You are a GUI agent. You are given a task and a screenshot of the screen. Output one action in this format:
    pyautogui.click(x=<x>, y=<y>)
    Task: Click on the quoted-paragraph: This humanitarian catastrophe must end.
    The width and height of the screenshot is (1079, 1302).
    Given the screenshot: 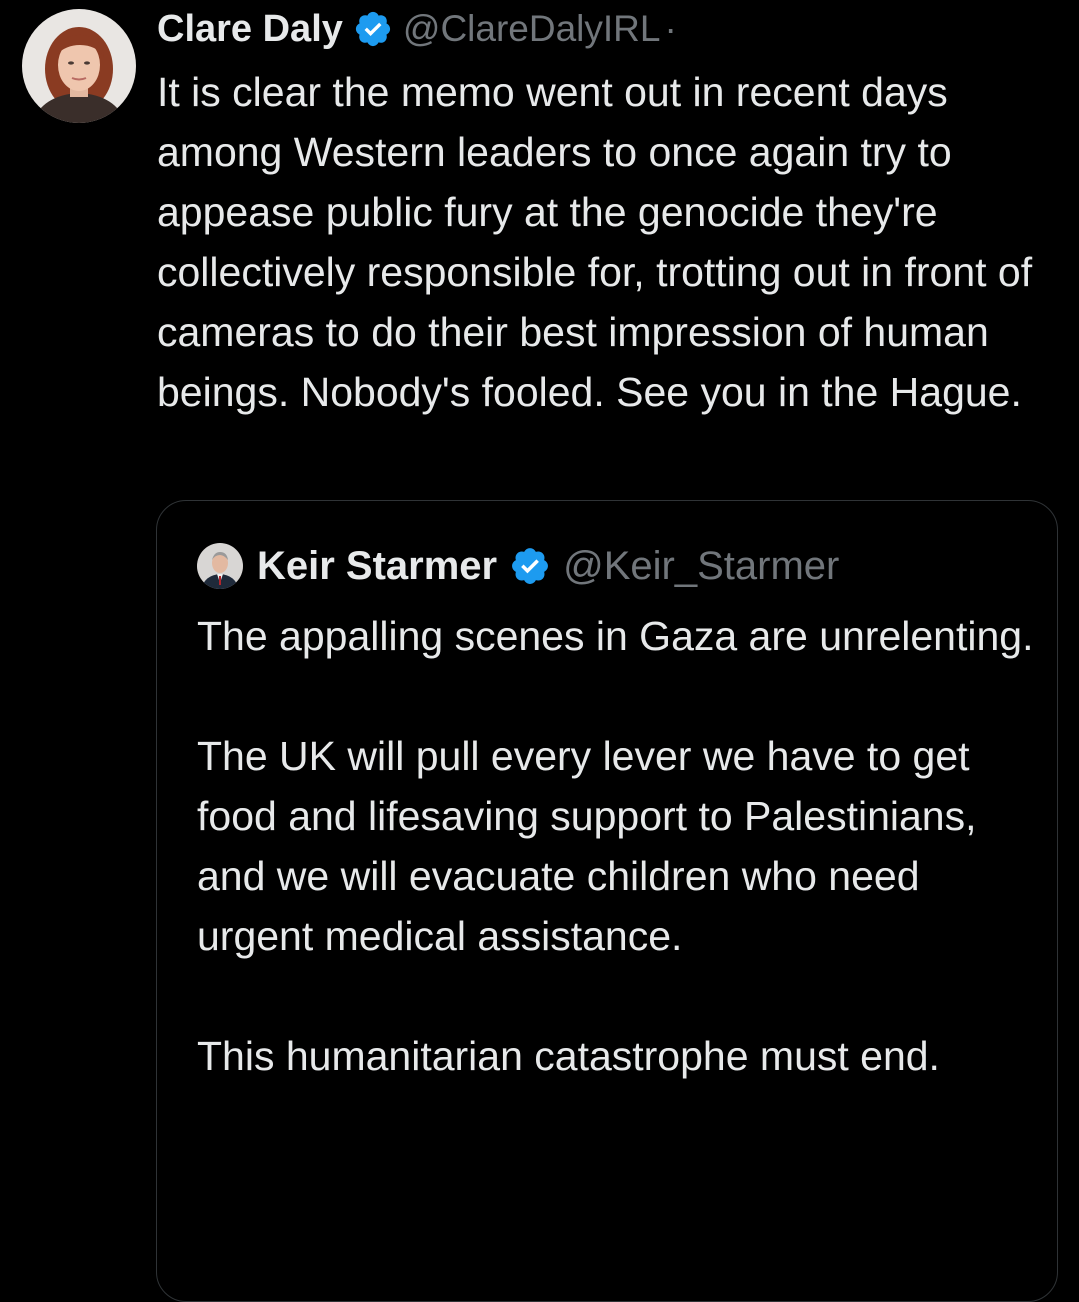 What is the action you would take?
    pyautogui.click(x=568, y=1056)
    